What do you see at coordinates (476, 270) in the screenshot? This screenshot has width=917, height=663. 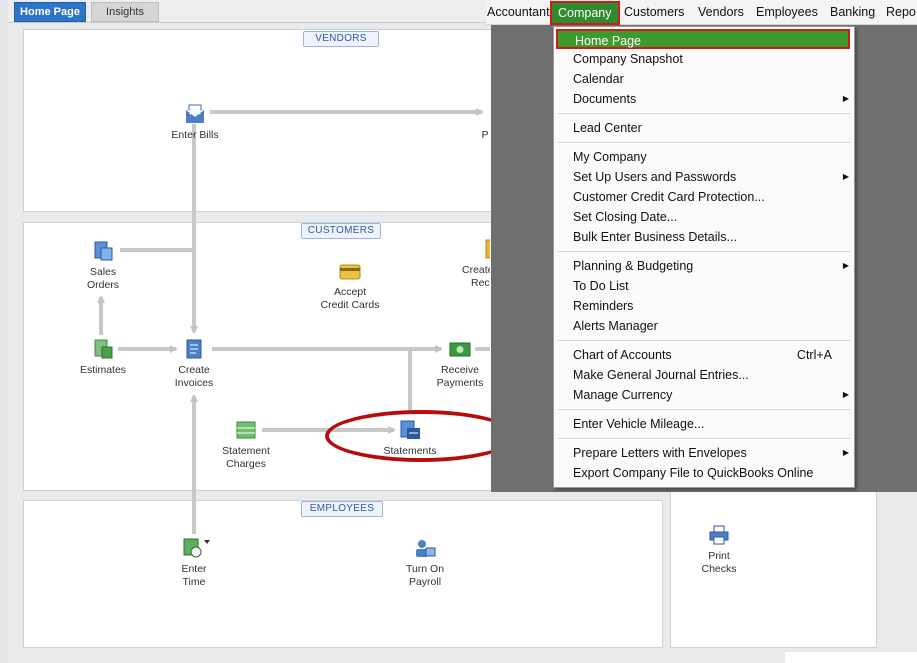 I see `create-sales-receipts-label-1: Create` at bounding box center [476, 270].